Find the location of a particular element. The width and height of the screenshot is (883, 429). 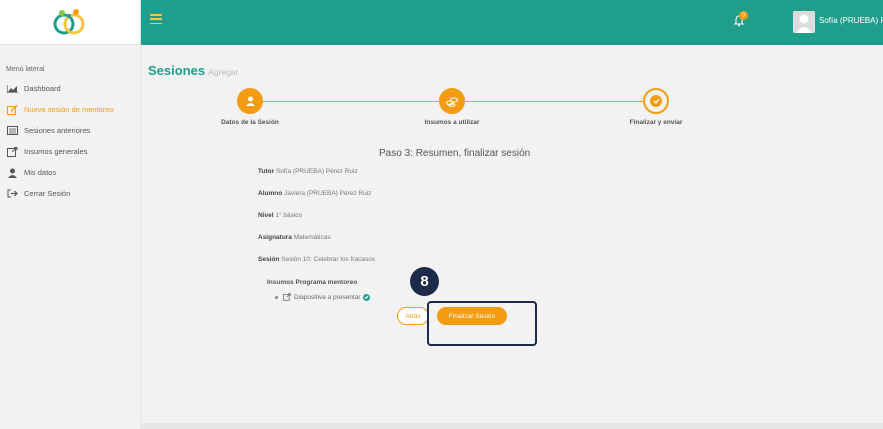

sidebar-item-label: Cerrar Sesión is located at coordinates (47, 193).